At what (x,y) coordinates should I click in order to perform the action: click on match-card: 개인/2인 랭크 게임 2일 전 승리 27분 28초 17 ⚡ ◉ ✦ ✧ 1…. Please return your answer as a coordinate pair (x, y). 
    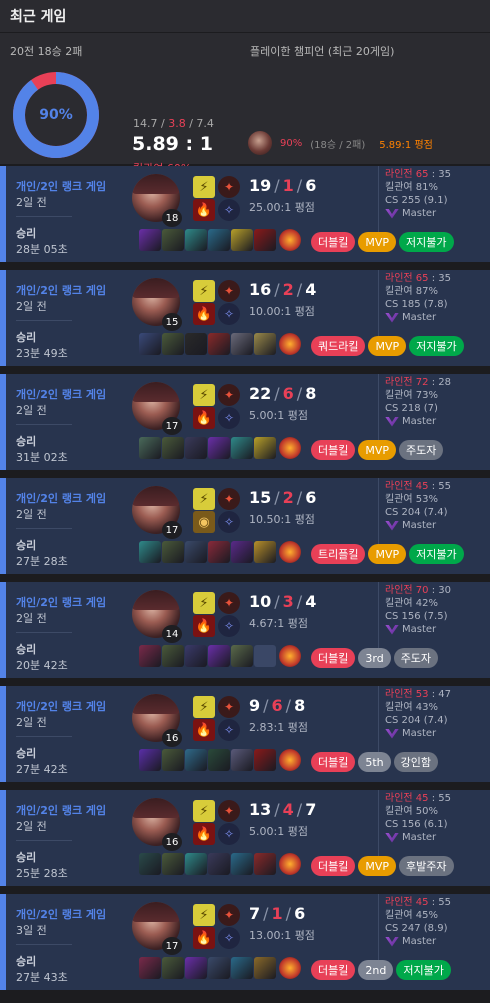
    Looking at the image, I should click on (245, 526).